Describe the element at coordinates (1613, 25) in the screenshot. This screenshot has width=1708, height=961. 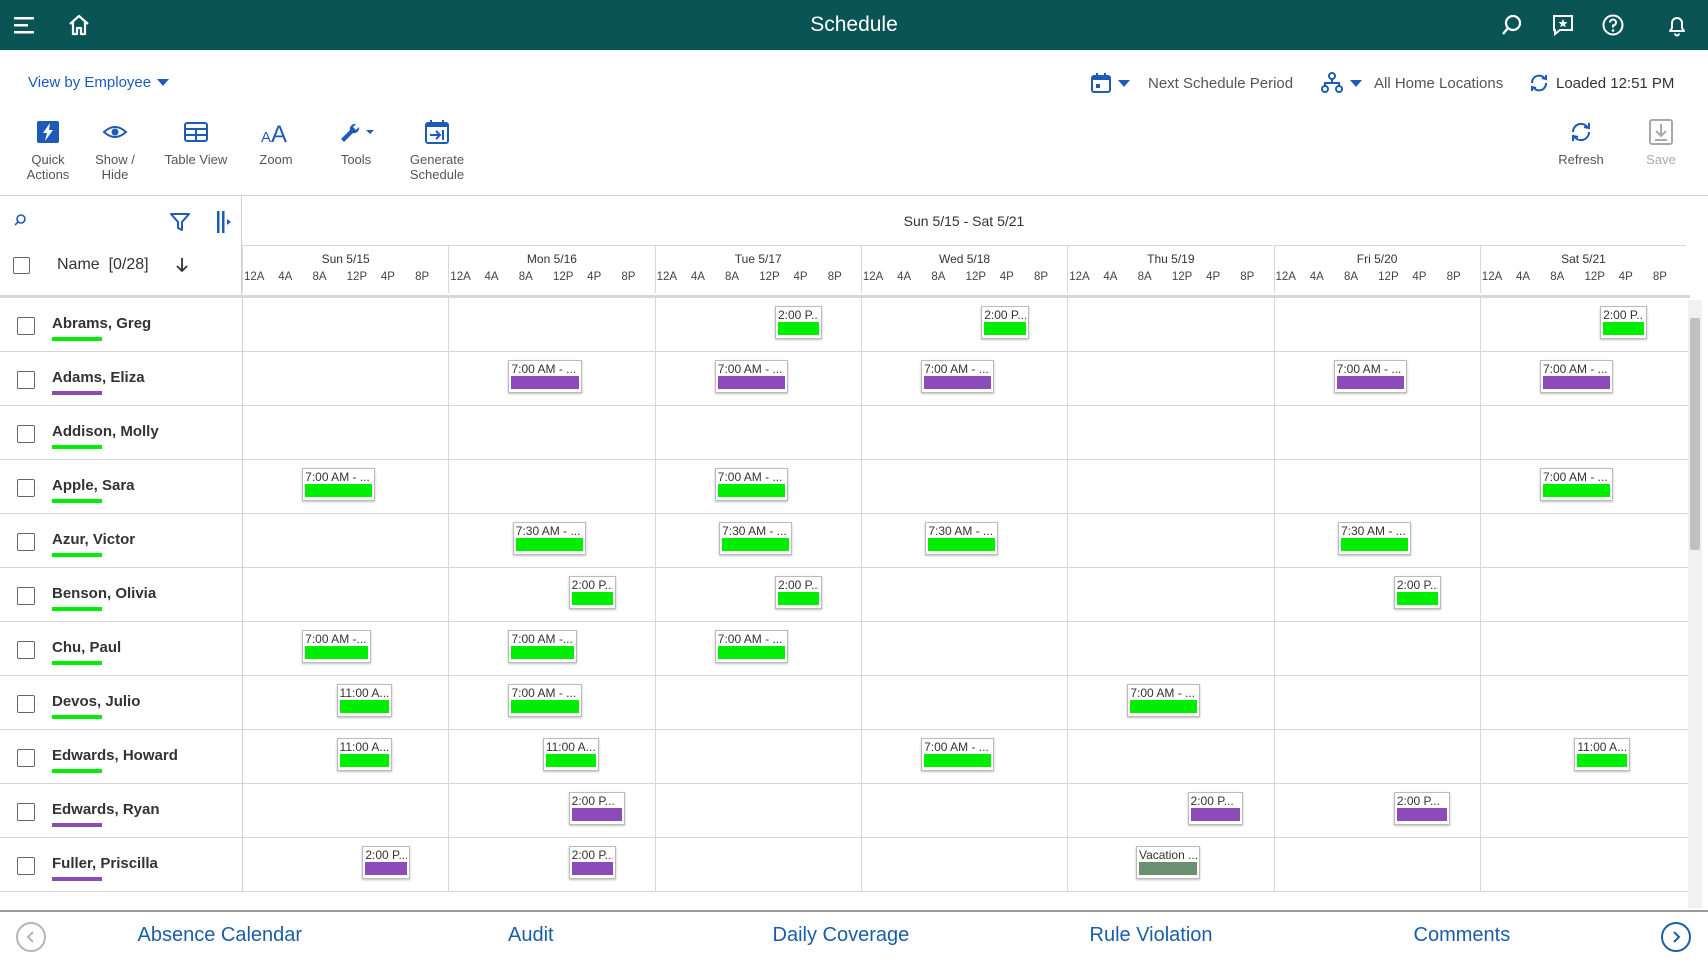
I see `help-icon` at that location.